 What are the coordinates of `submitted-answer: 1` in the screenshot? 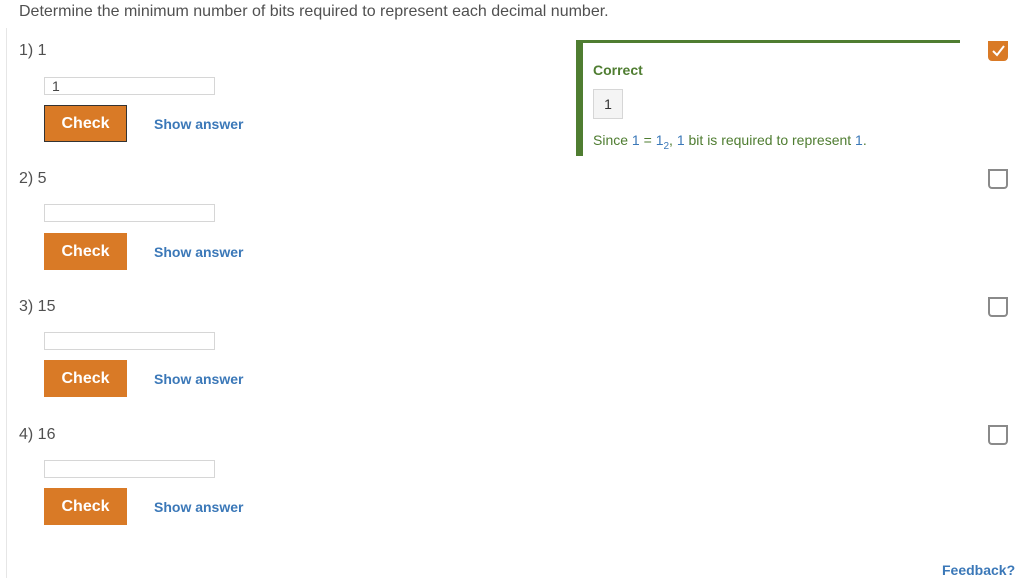 It's located at (608, 104).